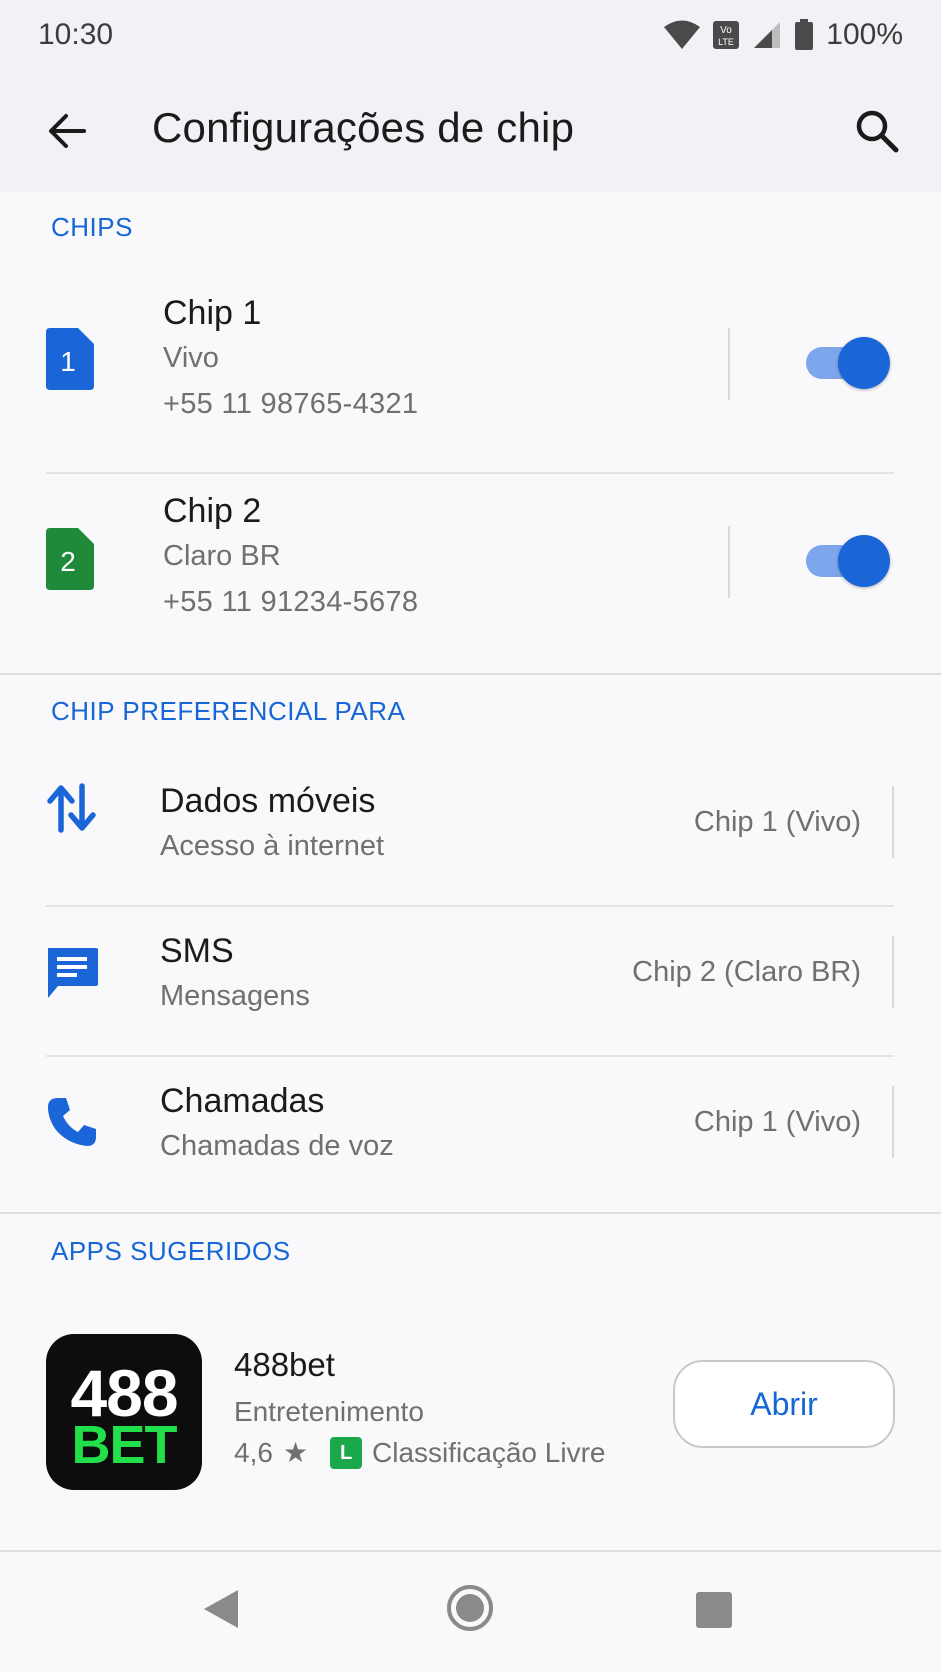 This screenshot has width=941, height=1672. Describe the element at coordinates (470, 35) in the screenshot. I see `status-bar: 10:30 Vo LTE 100%` at that location.